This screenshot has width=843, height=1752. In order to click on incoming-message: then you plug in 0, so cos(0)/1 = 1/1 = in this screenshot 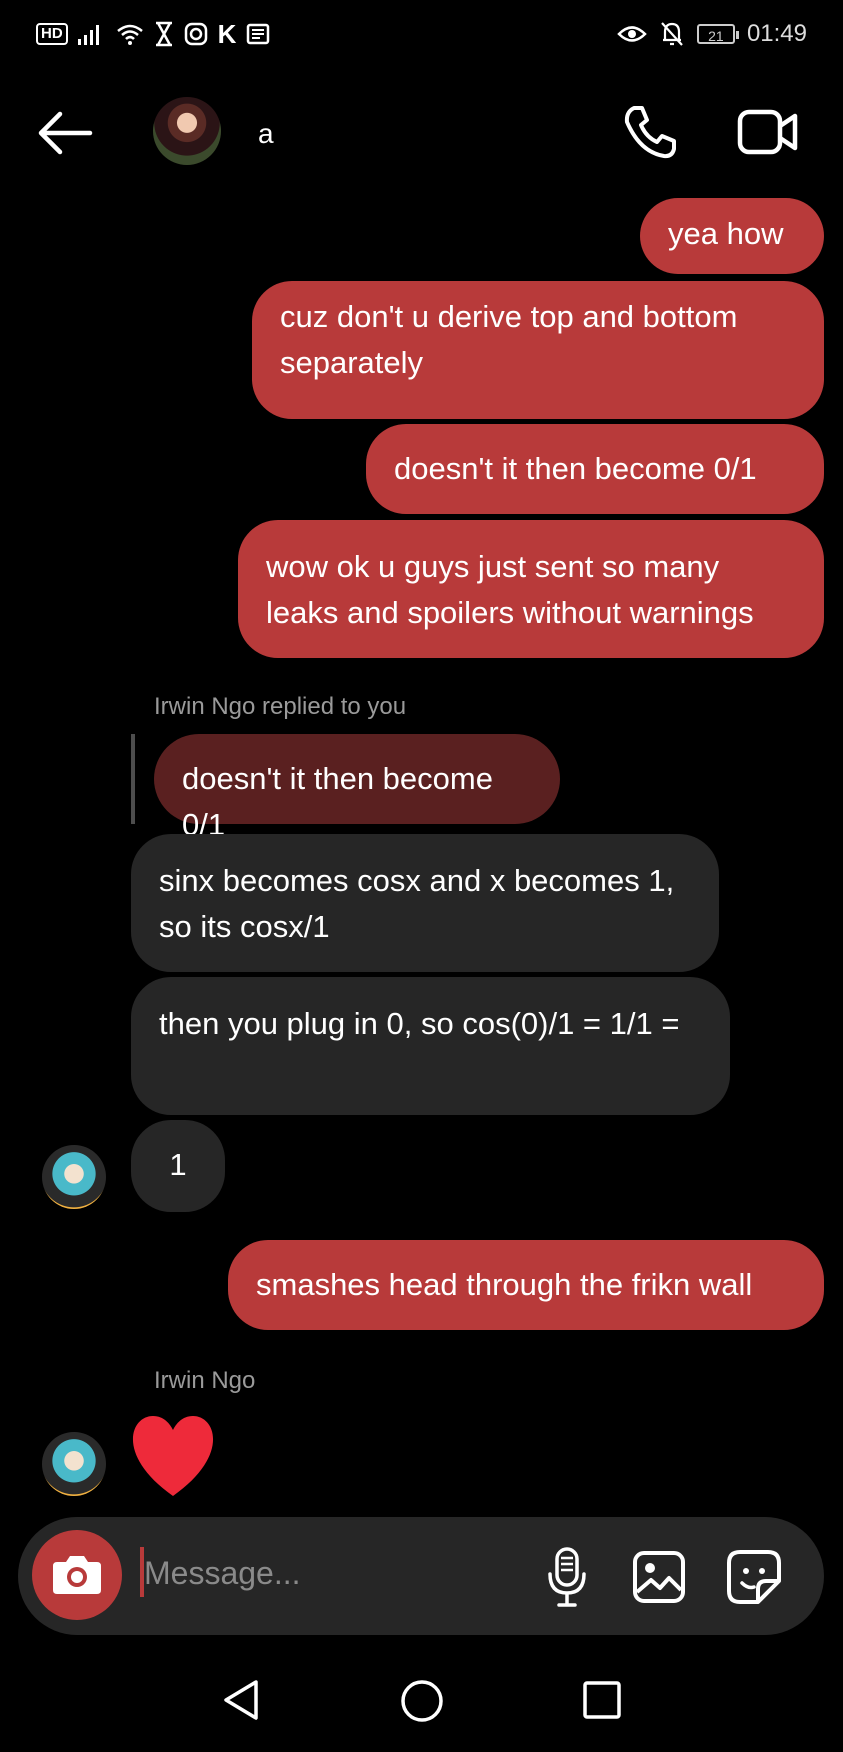, I will do `click(430, 1046)`.